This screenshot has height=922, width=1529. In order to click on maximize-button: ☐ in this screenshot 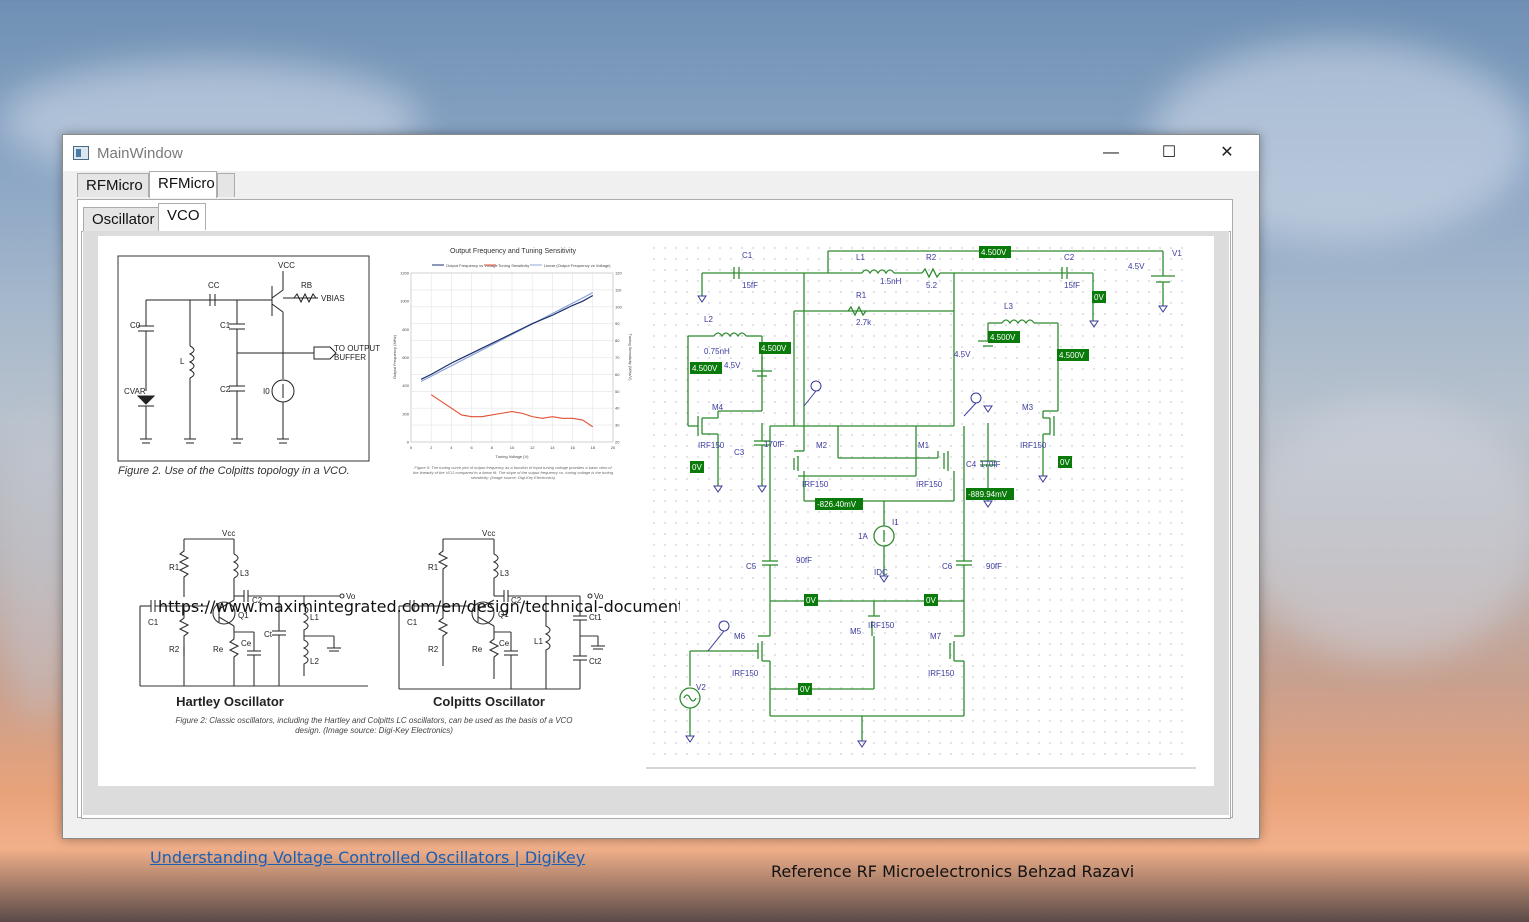, I will do `click(1169, 153)`.